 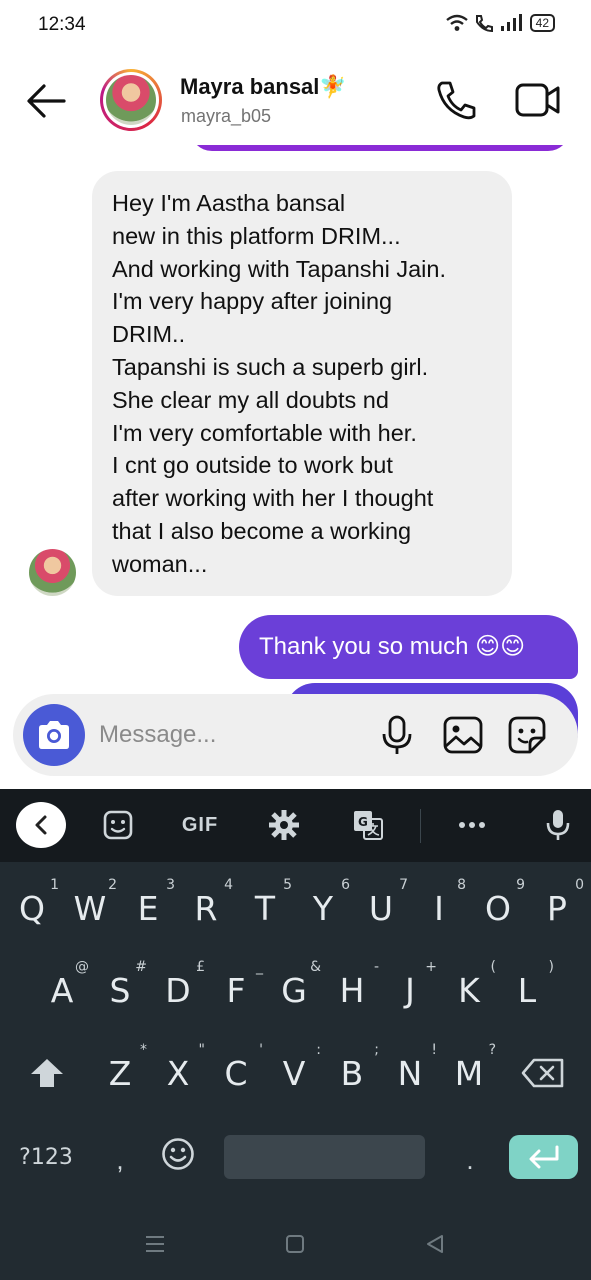 What do you see at coordinates (32, 908) in the screenshot?
I see `key-q: Q1` at bounding box center [32, 908].